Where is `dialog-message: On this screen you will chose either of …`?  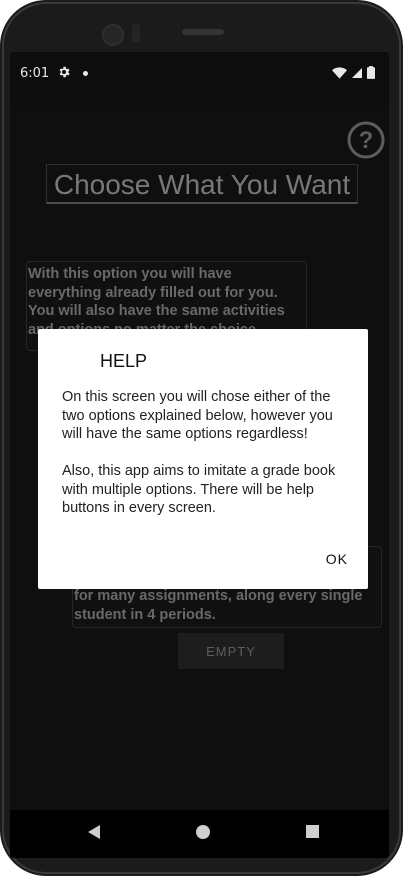 dialog-message: On this screen you will chose either of … is located at coordinates (207, 453).